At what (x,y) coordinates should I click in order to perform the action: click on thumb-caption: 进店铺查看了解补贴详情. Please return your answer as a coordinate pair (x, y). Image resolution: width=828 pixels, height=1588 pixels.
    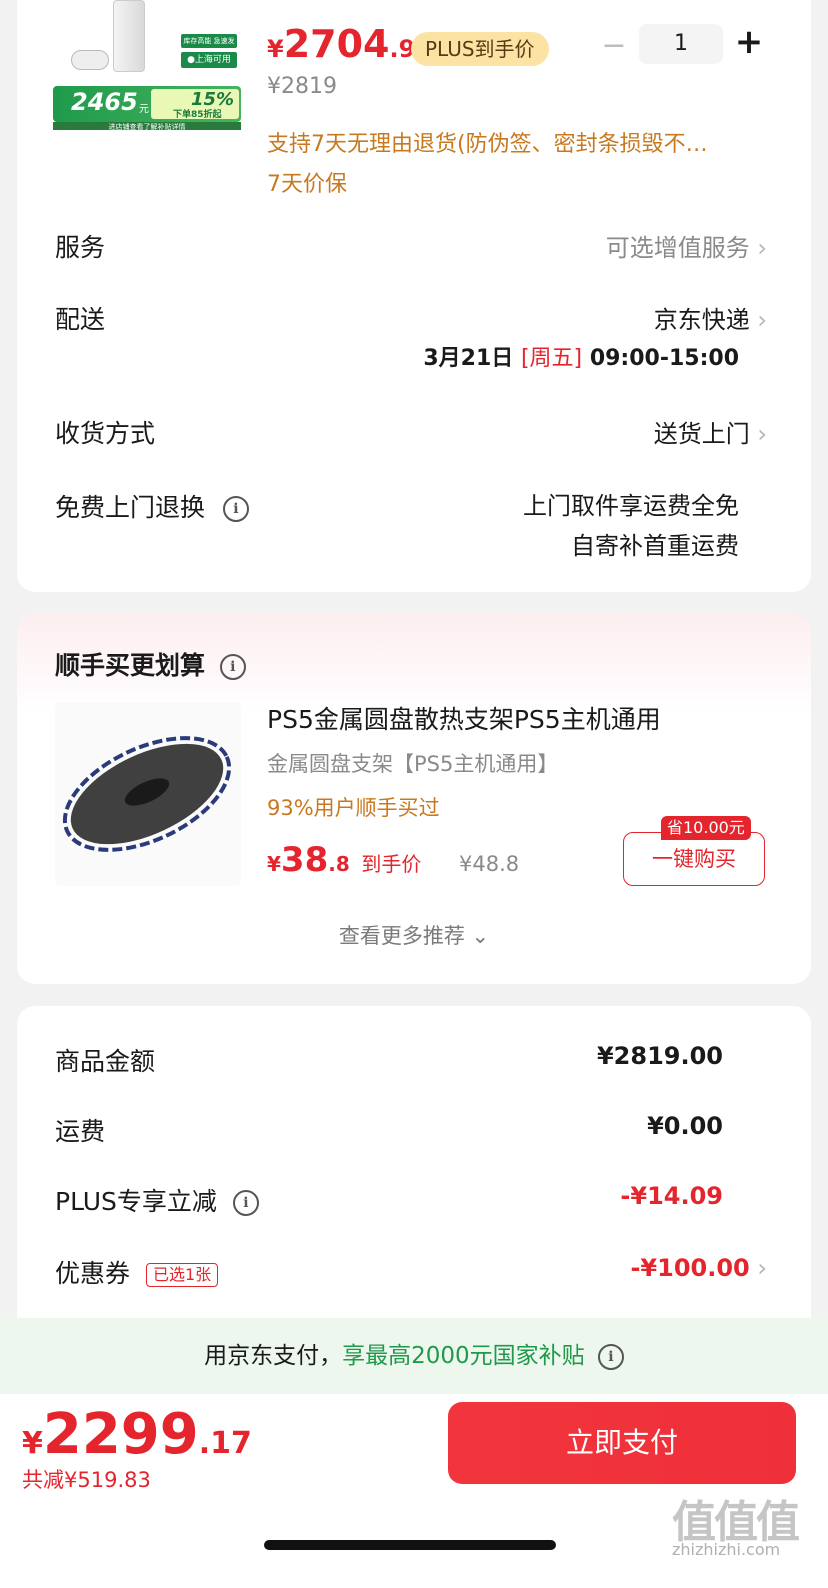
    Looking at the image, I should click on (147, 126).